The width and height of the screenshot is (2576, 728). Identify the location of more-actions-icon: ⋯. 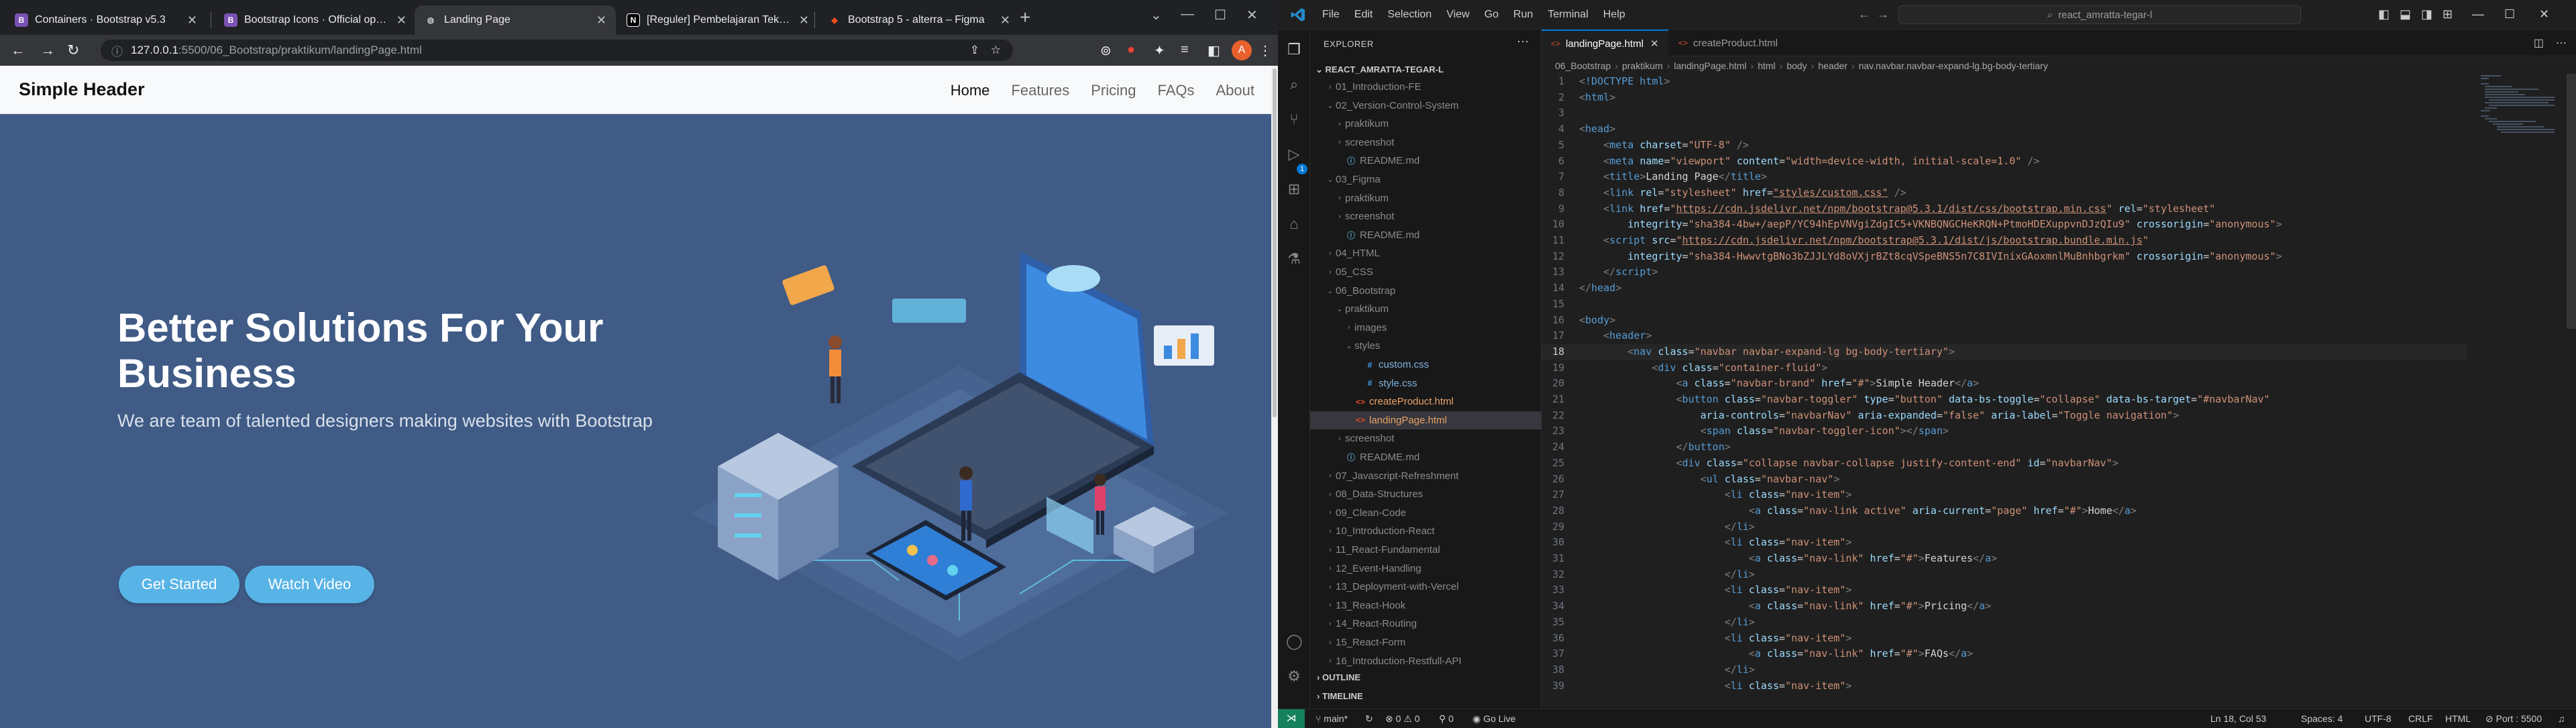
(1523, 42).